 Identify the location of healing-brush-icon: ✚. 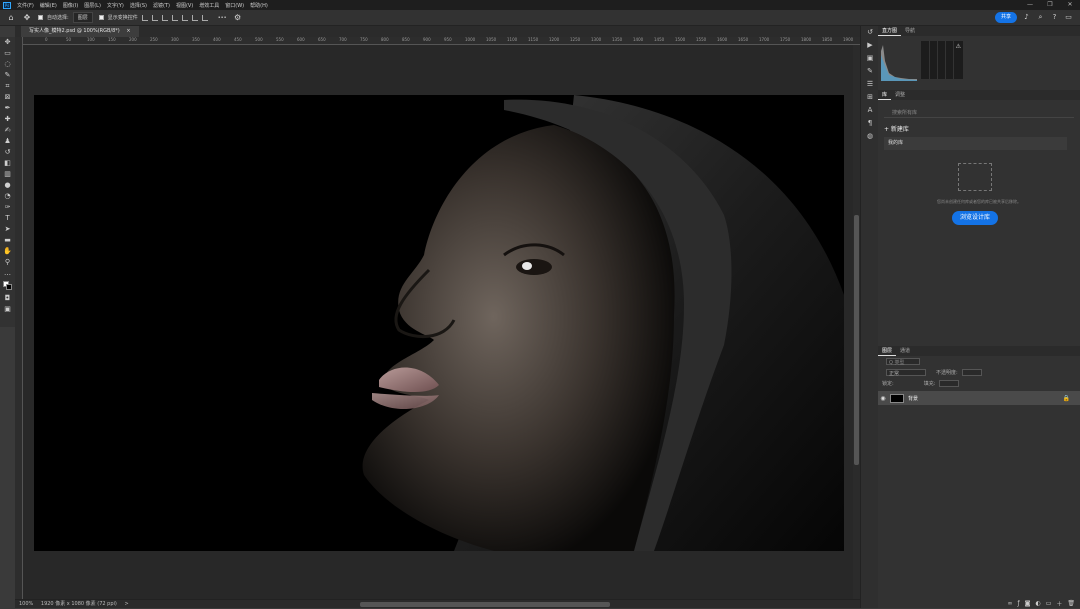
(7, 119).